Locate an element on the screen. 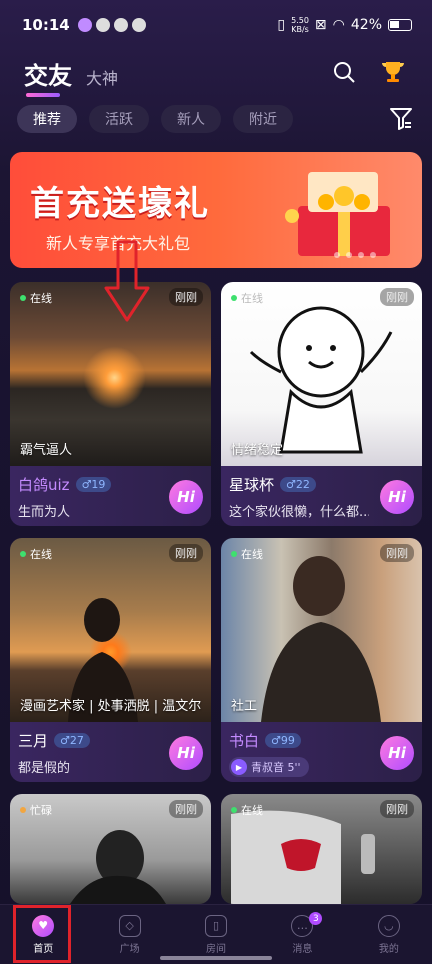 The image size is (432, 964). user-card: 忙碌 刚刚 is located at coordinates (110, 849).